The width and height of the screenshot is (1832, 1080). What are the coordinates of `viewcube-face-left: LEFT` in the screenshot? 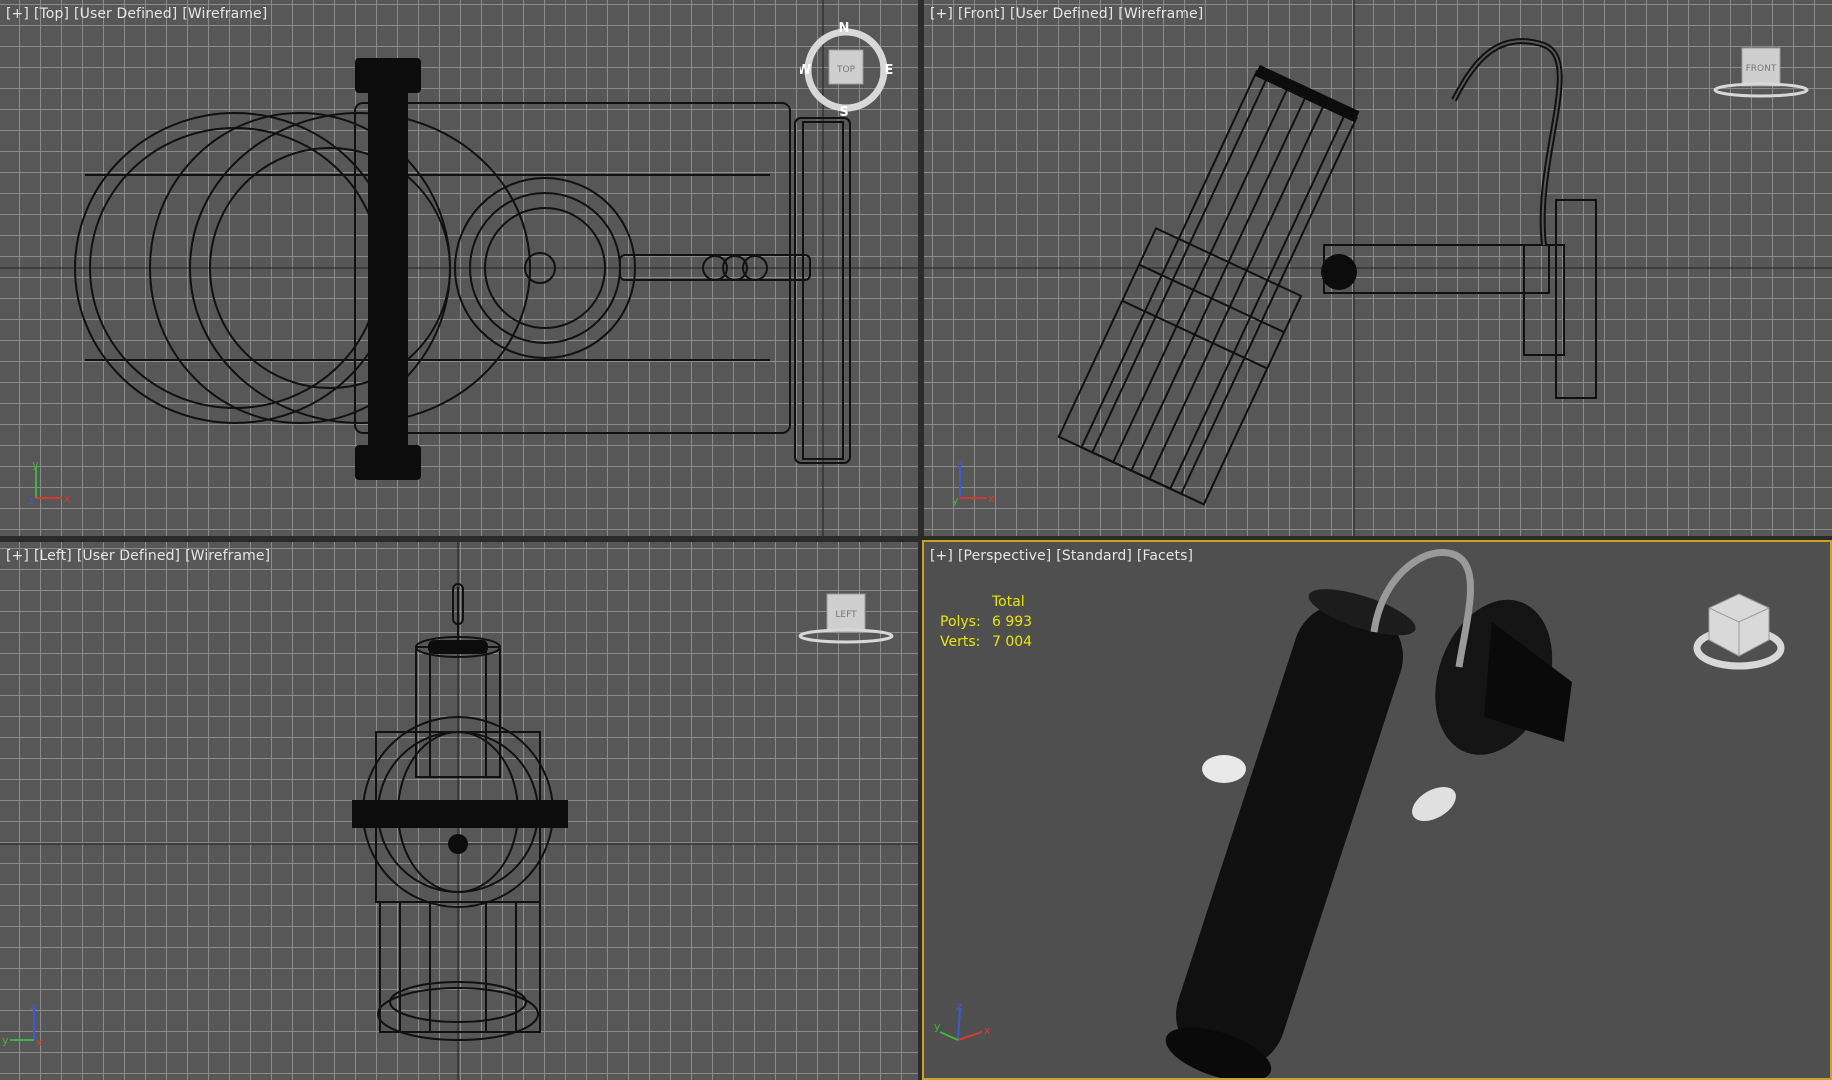 It's located at (846, 615).